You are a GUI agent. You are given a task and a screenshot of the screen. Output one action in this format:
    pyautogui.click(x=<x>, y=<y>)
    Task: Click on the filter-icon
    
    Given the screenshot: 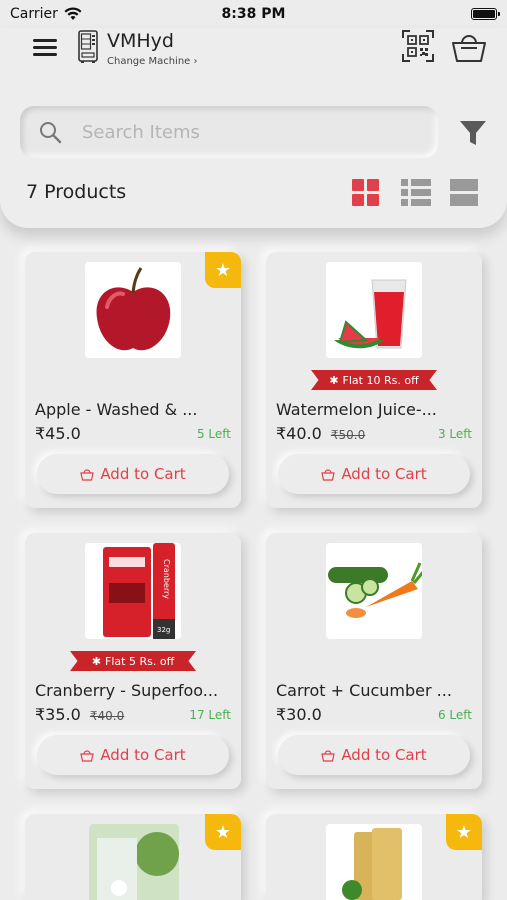 What is the action you would take?
    pyautogui.click(x=473, y=133)
    